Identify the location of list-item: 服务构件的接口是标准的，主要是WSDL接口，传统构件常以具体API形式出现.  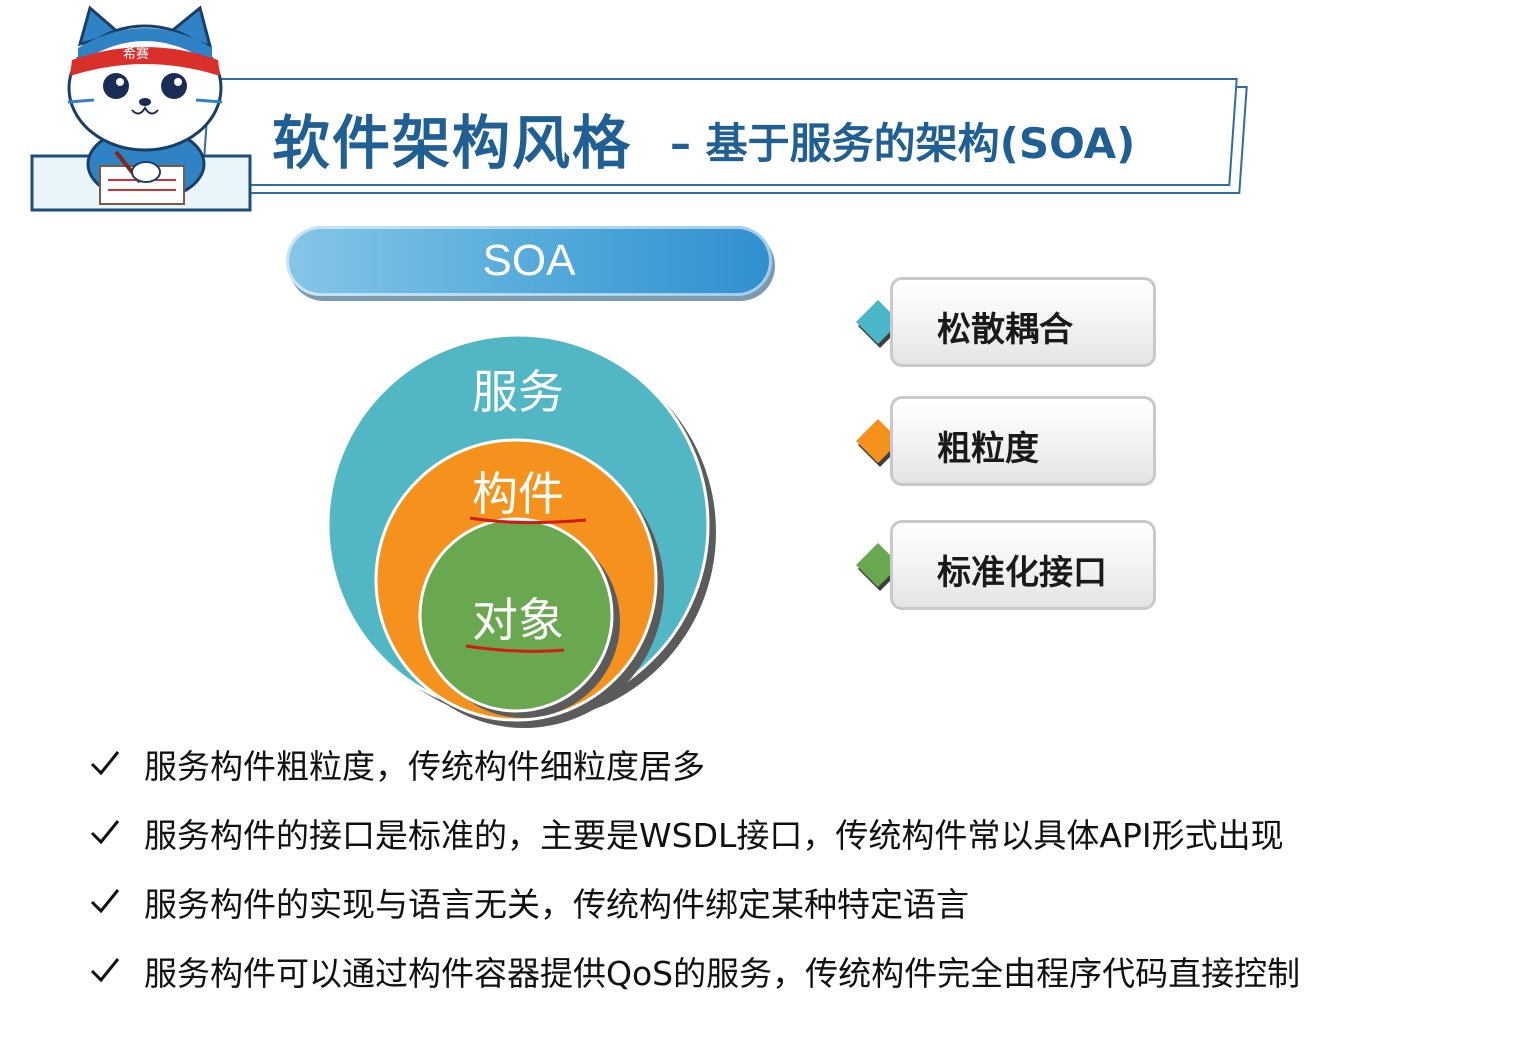
(788, 843).